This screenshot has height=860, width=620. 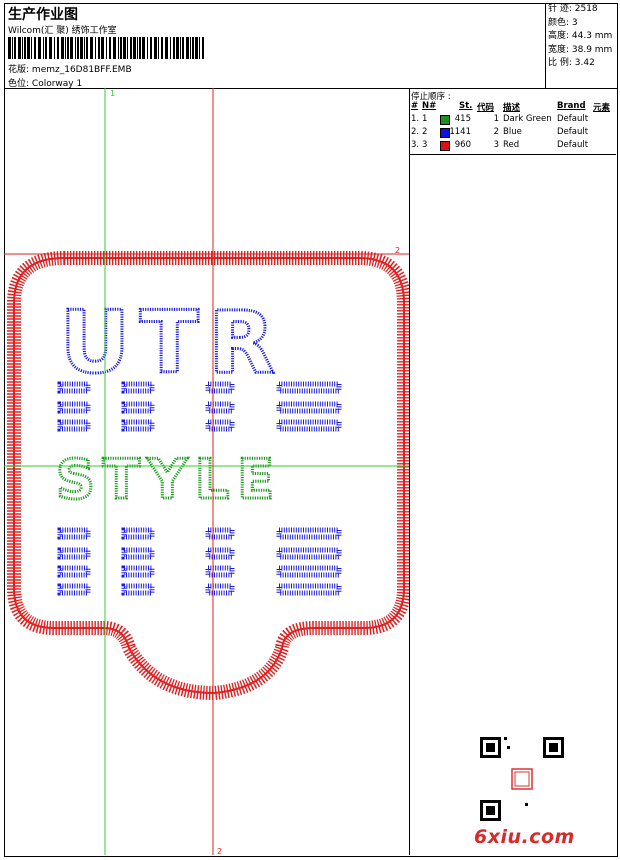 I want to click on stats-divider, so click(x=545, y=45).